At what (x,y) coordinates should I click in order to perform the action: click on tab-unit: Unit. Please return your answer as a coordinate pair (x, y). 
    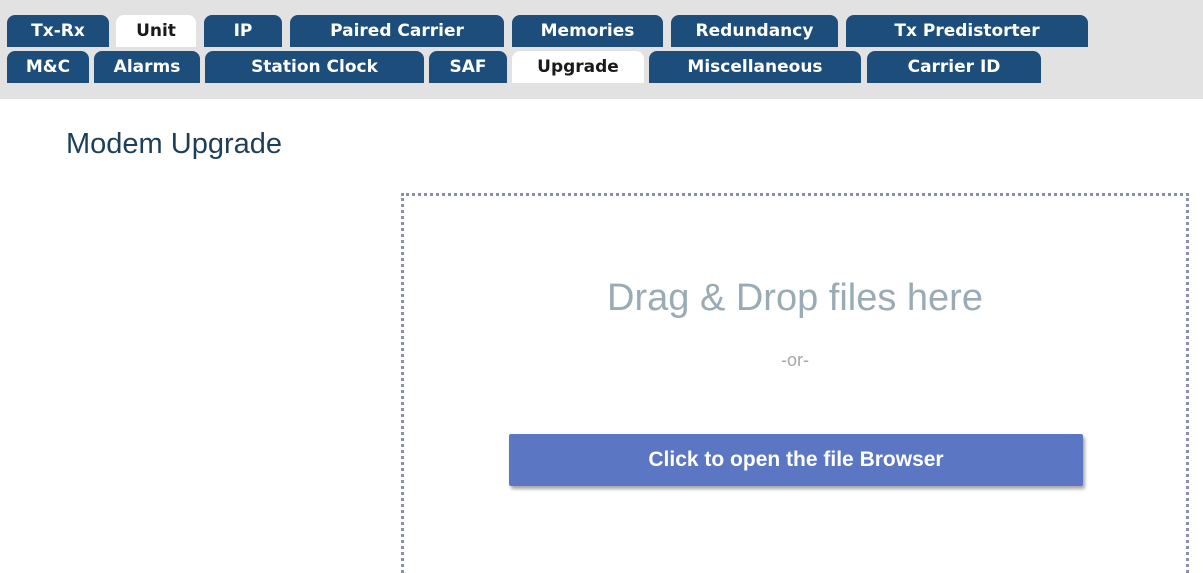
    Looking at the image, I should click on (156, 31).